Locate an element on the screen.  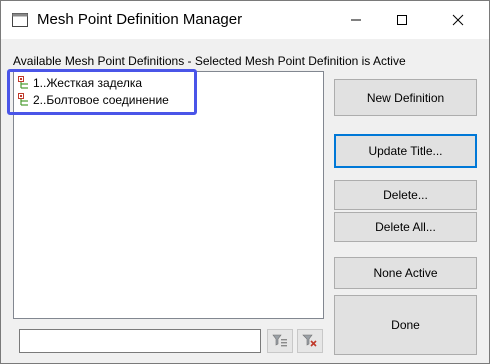
clear-filter-button is located at coordinates (310, 341).